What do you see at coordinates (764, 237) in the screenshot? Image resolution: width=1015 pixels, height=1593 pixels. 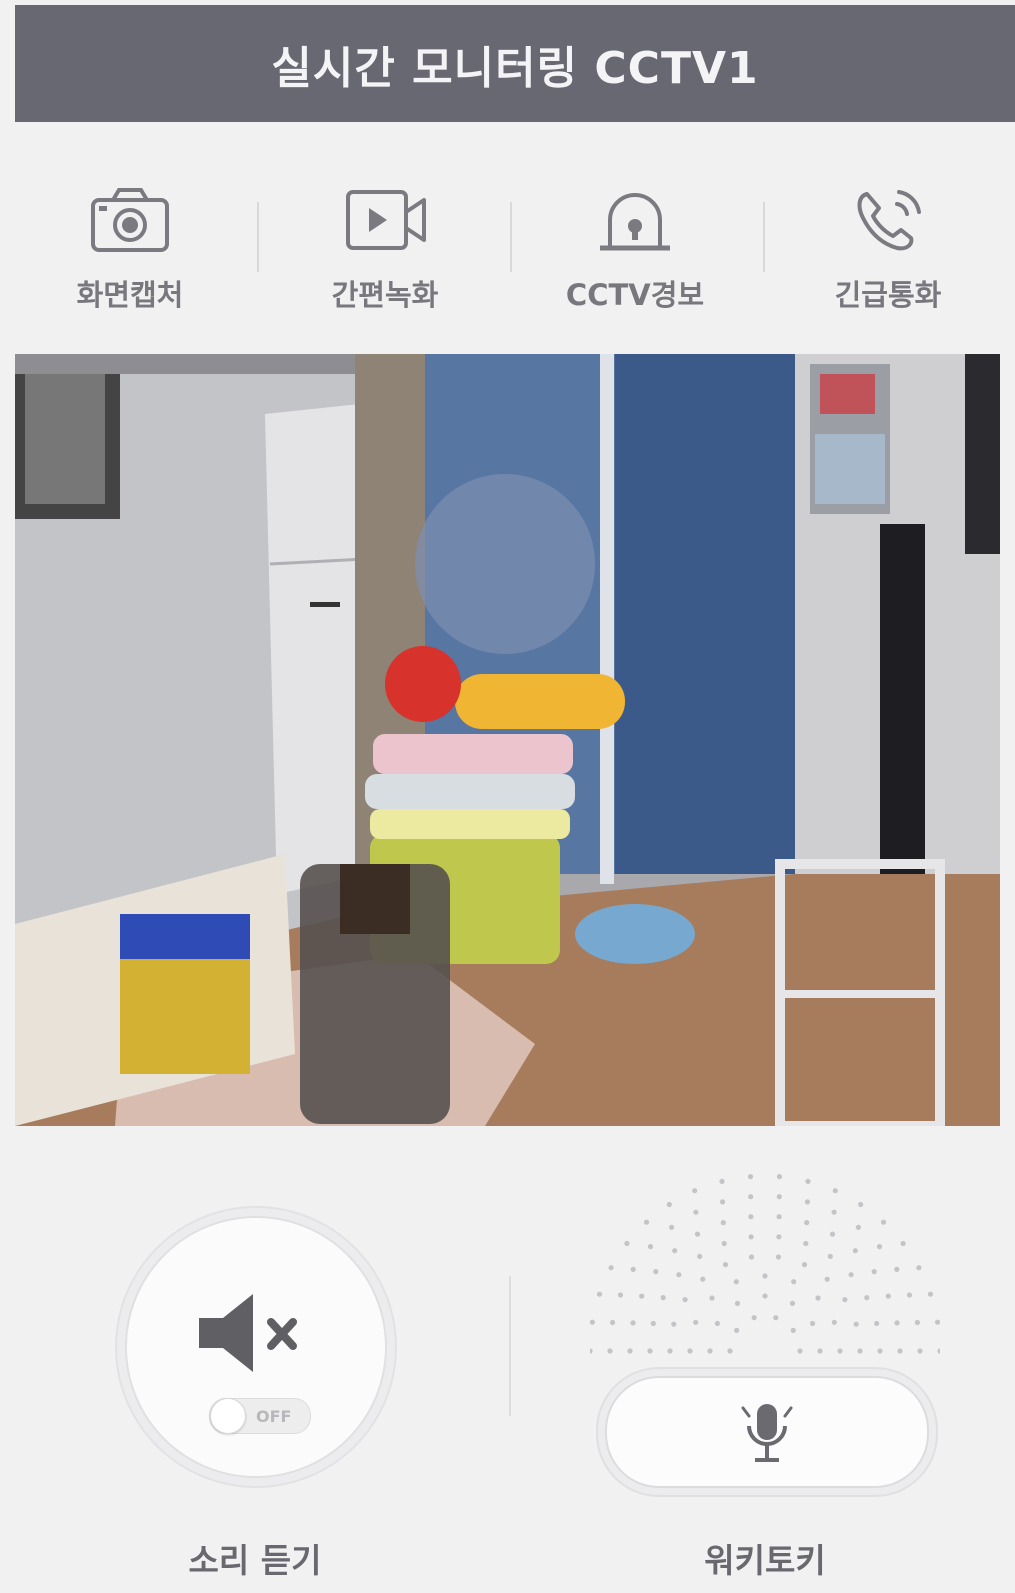 I see `toolbar-divider` at bounding box center [764, 237].